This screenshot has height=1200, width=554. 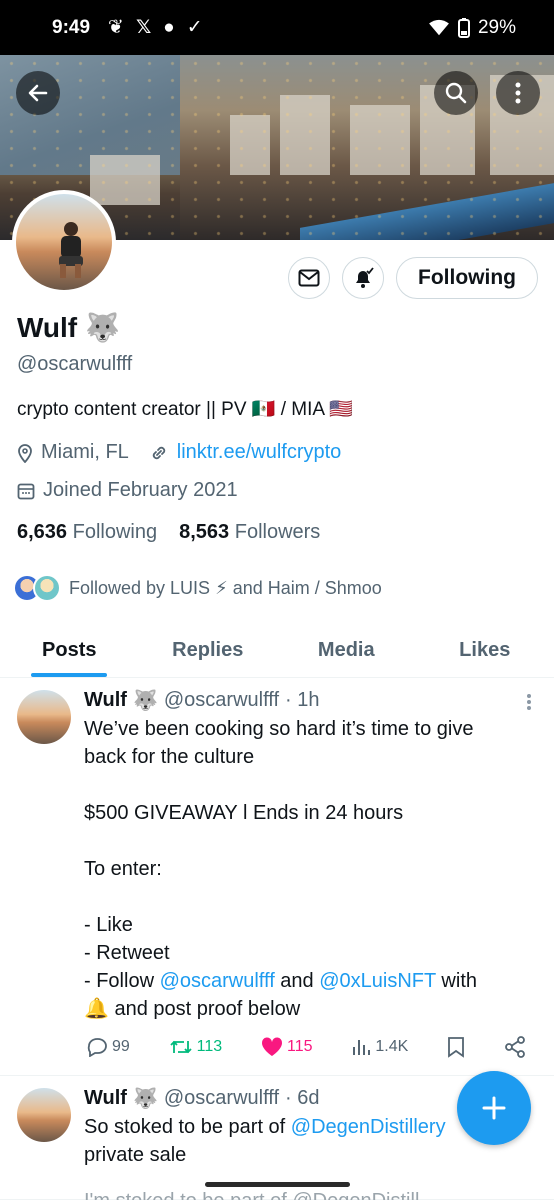 I want to click on more-options-button, so click(x=518, y=93).